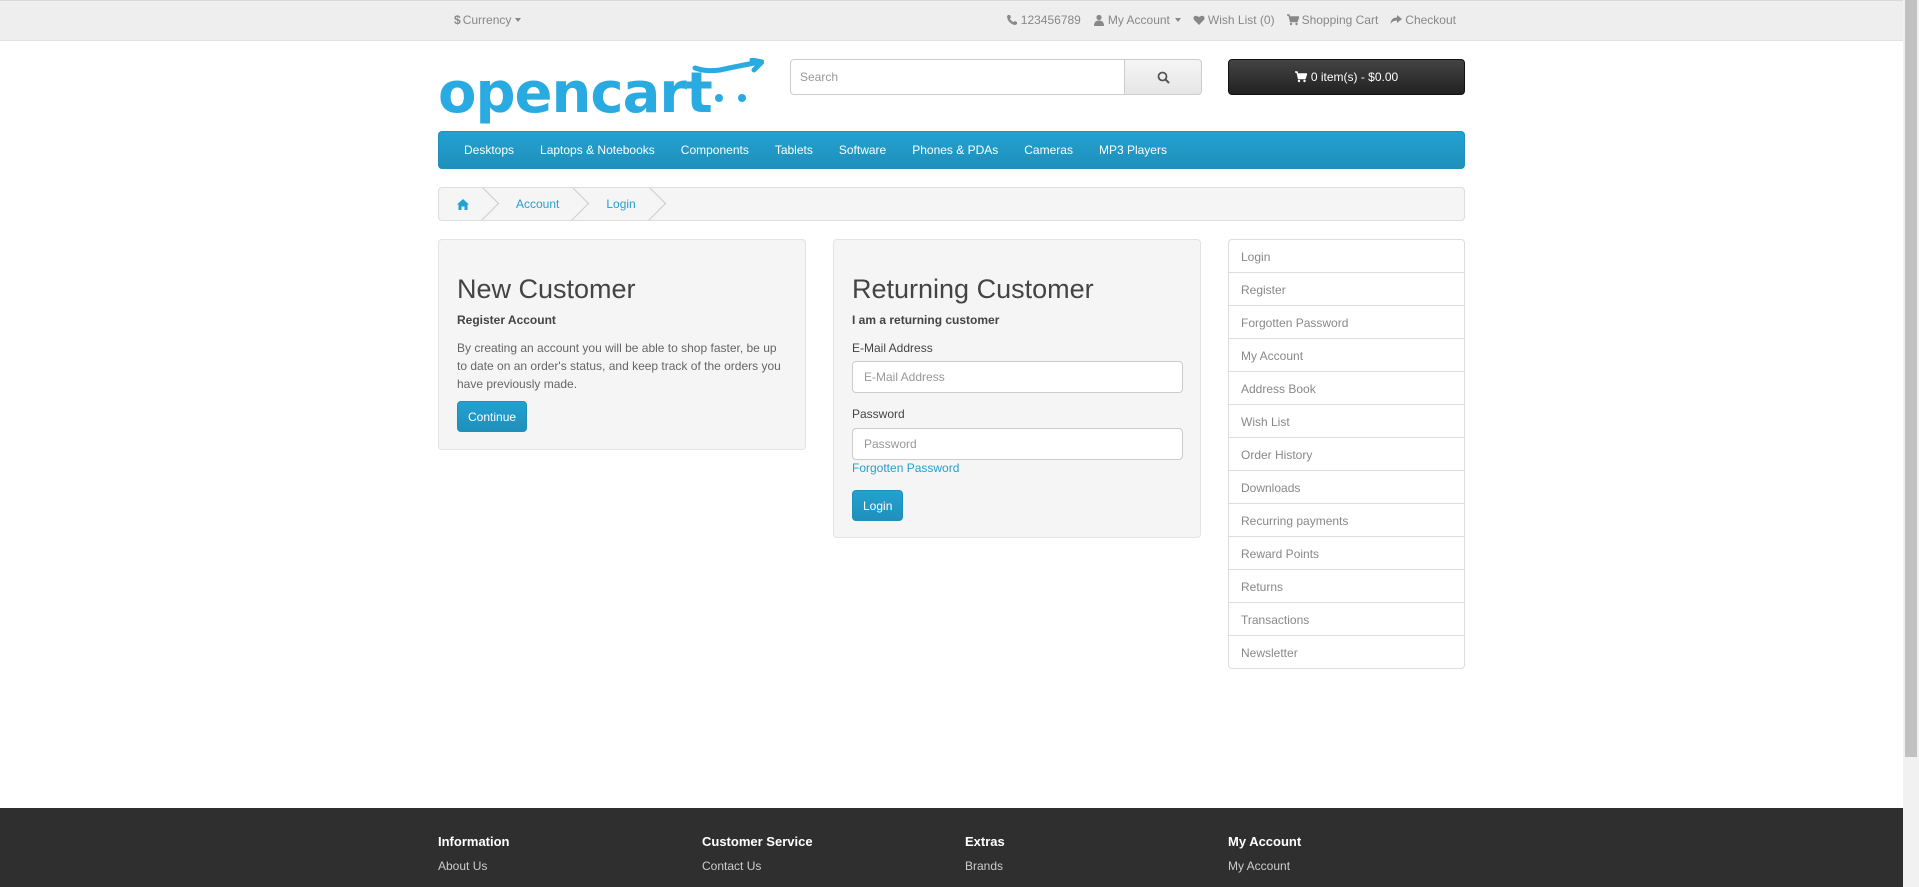 Image resolution: width=1919 pixels, height=887 pixels. I want to click on footer-link-brands: Brands, so click(984, 866).